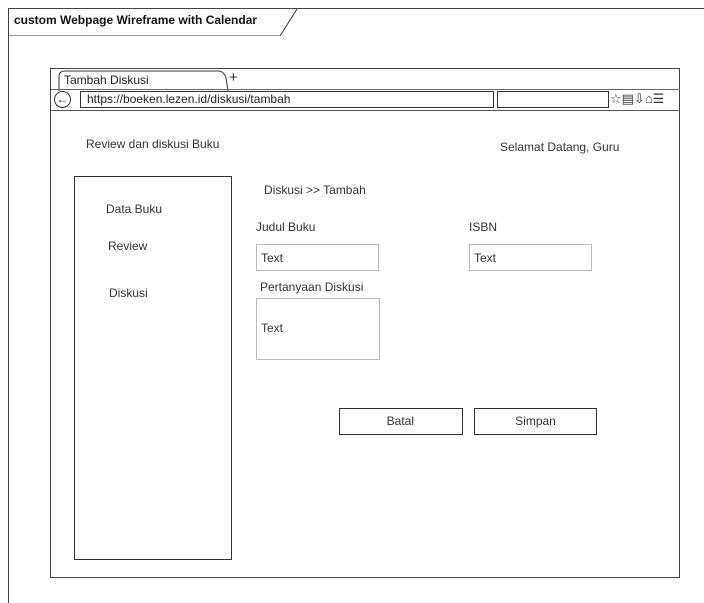 Image resolution: width=704 pixels, height=603 pixels. What do you see at coordinates (401, 421) in the screenshot?
I see `cancel-button: Batal` at bounding box center [401, 421].